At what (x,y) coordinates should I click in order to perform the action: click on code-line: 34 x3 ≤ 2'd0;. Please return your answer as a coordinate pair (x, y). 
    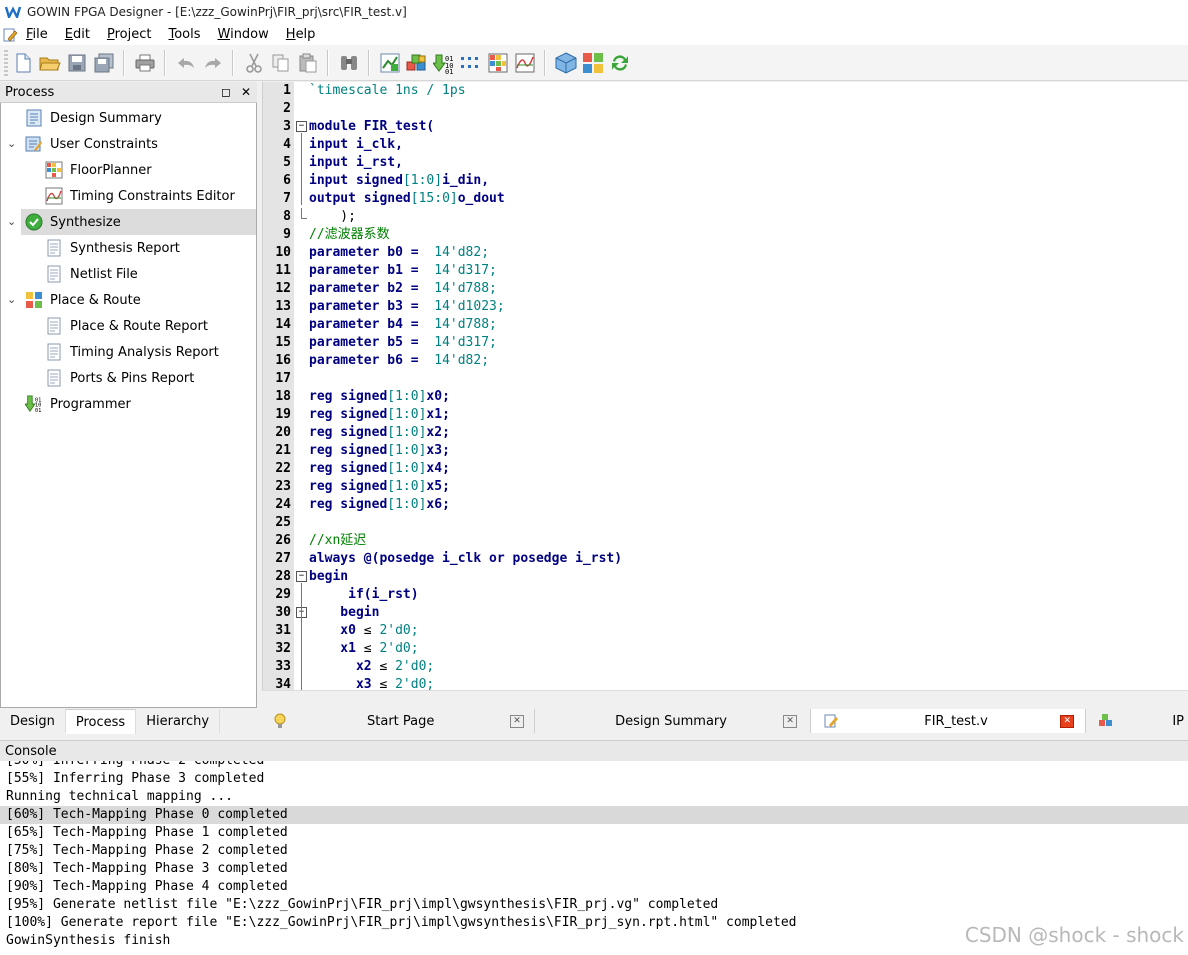
    Looking at the image, I should click on (725, 683).